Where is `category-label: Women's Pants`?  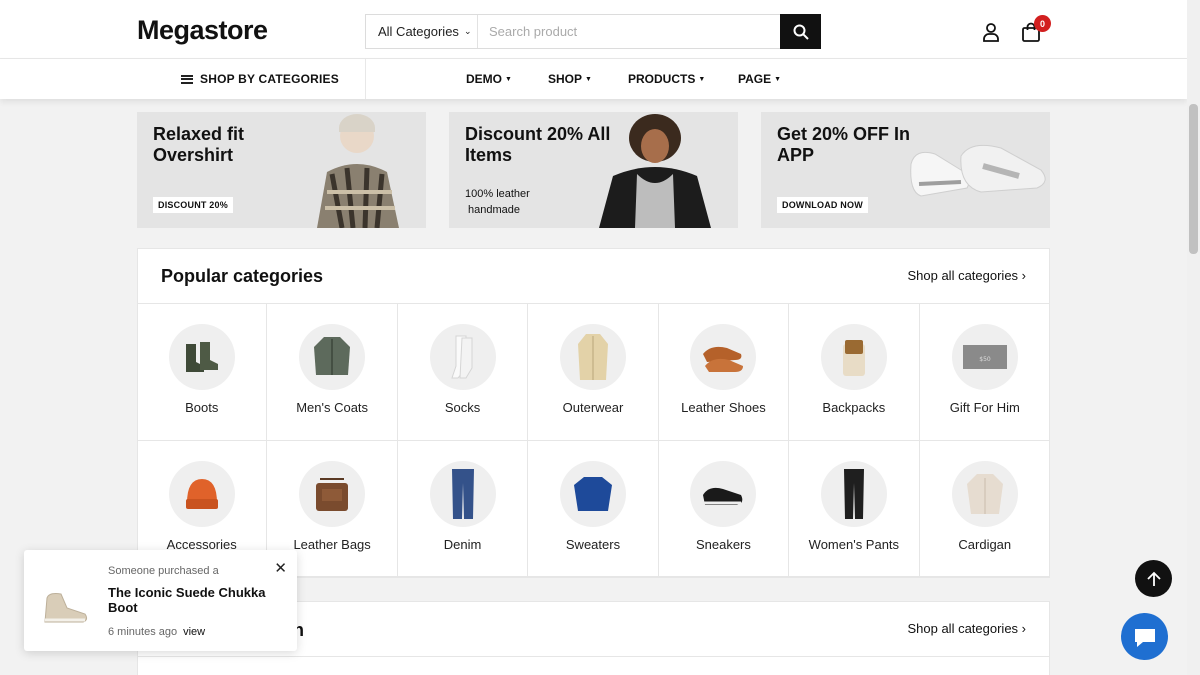 category-label: Women's Pants is located at coordinates (854, 544).